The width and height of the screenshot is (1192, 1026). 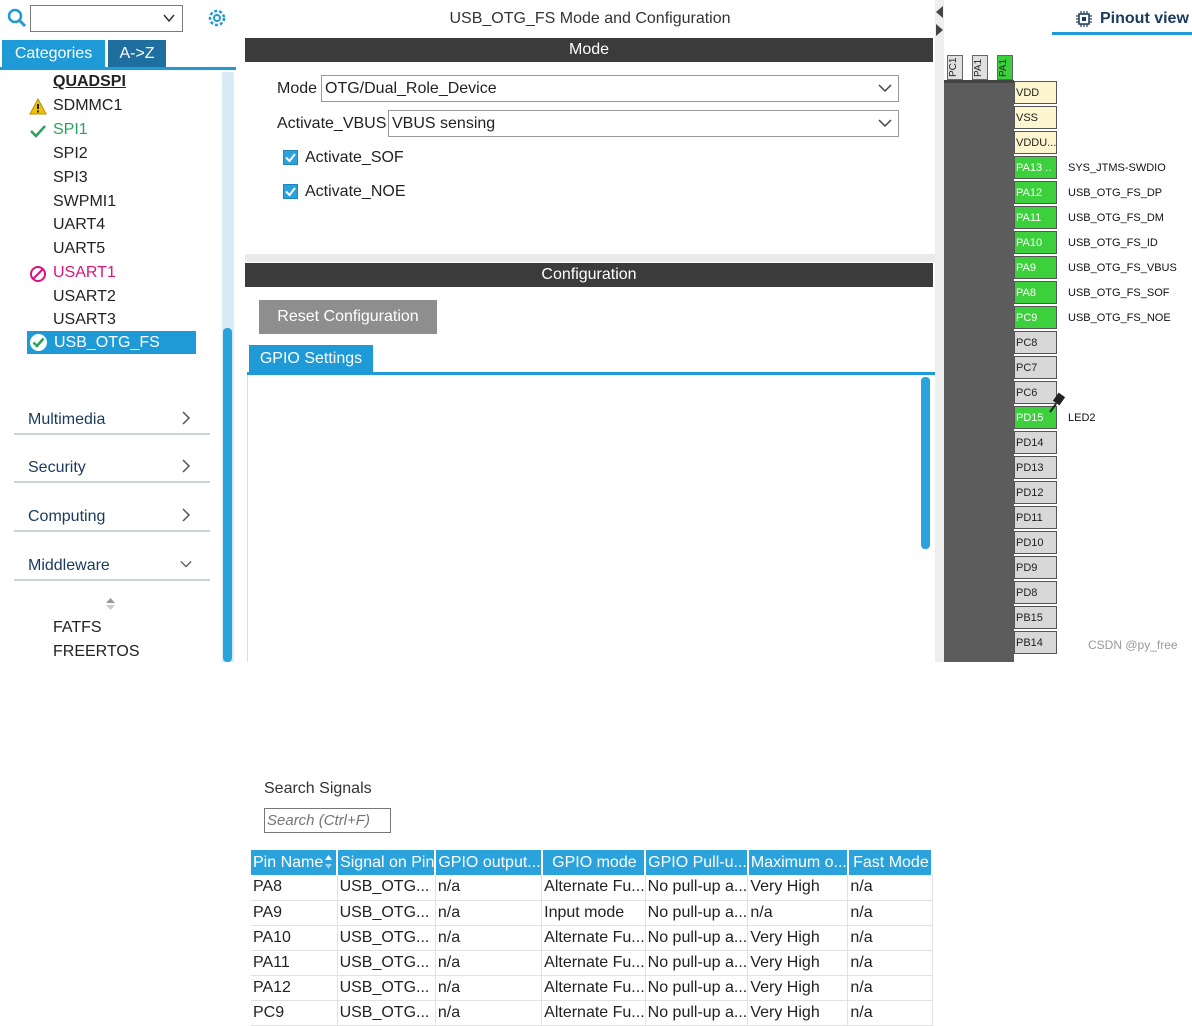 What do you see at coordinates (590, 258) in the screenshot?
I see `section-divider` at bounding box center [590, 258].